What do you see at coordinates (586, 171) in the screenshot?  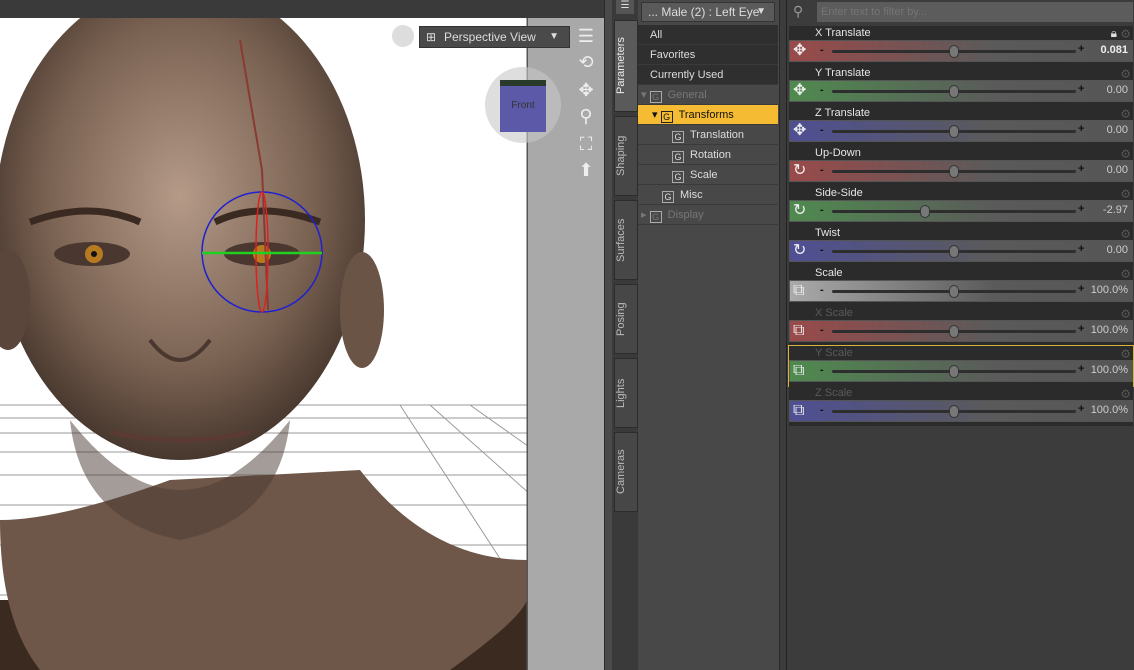 I see `home-icon: ⬆` at bounding box center [586, 171].